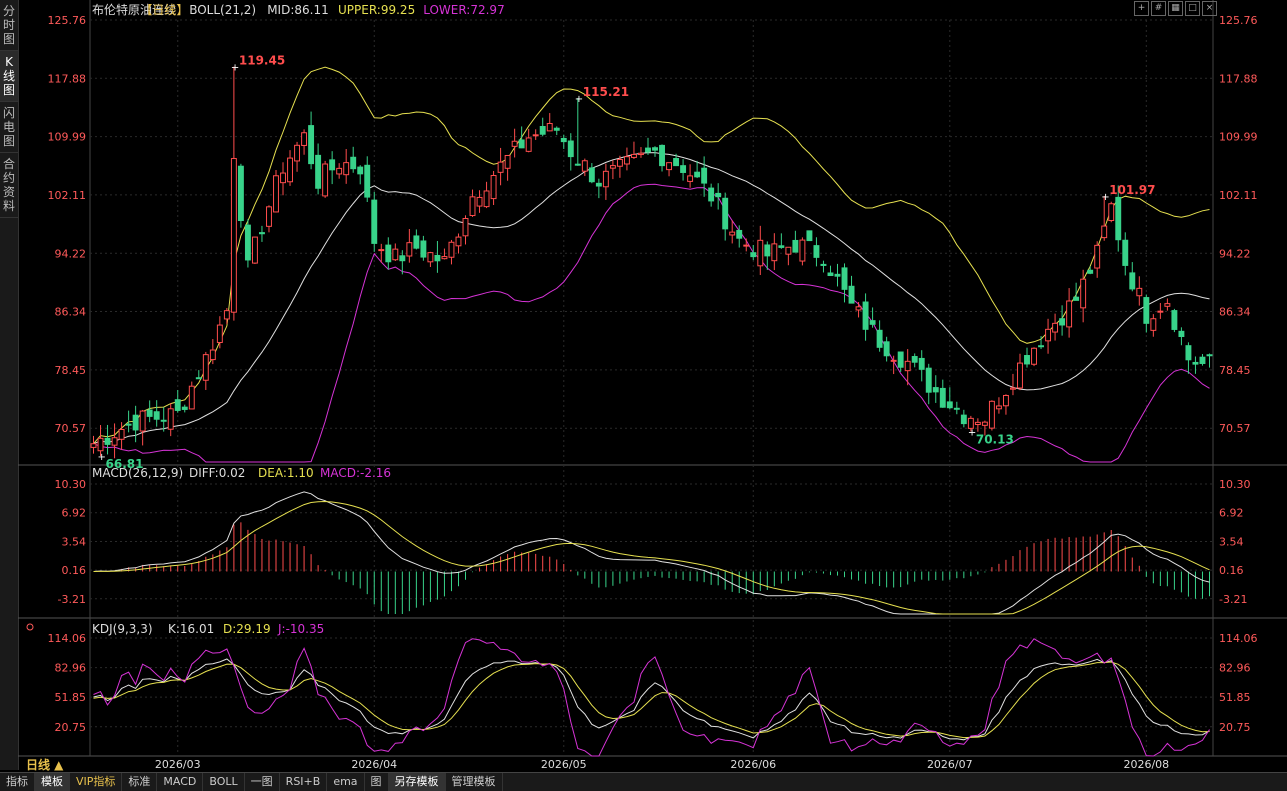 The height and width of the screenshot is (791, 1287). I want to click on bottom-tab-1: 模板, so click(52, 782).